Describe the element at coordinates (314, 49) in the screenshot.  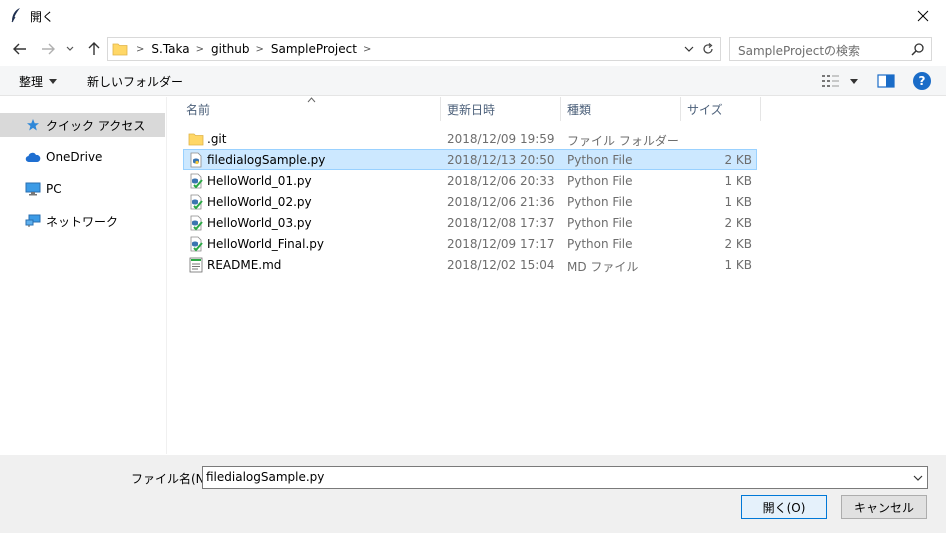
I see `breadcrumb-item: SampleProject` at that location.